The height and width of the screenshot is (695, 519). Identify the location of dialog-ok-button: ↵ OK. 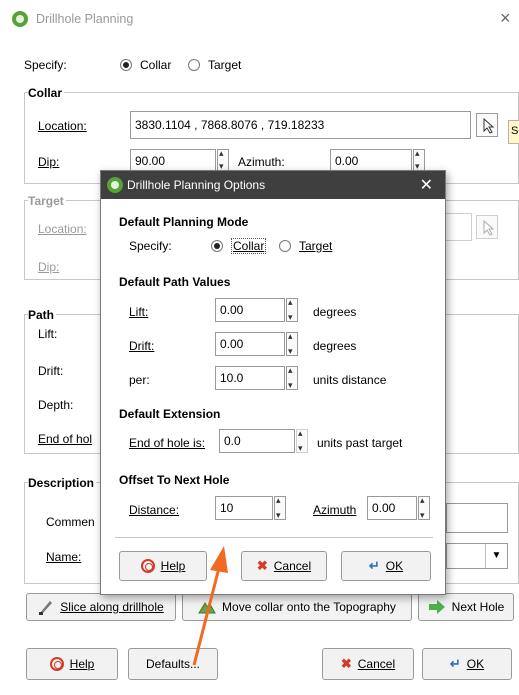
(386, 566).